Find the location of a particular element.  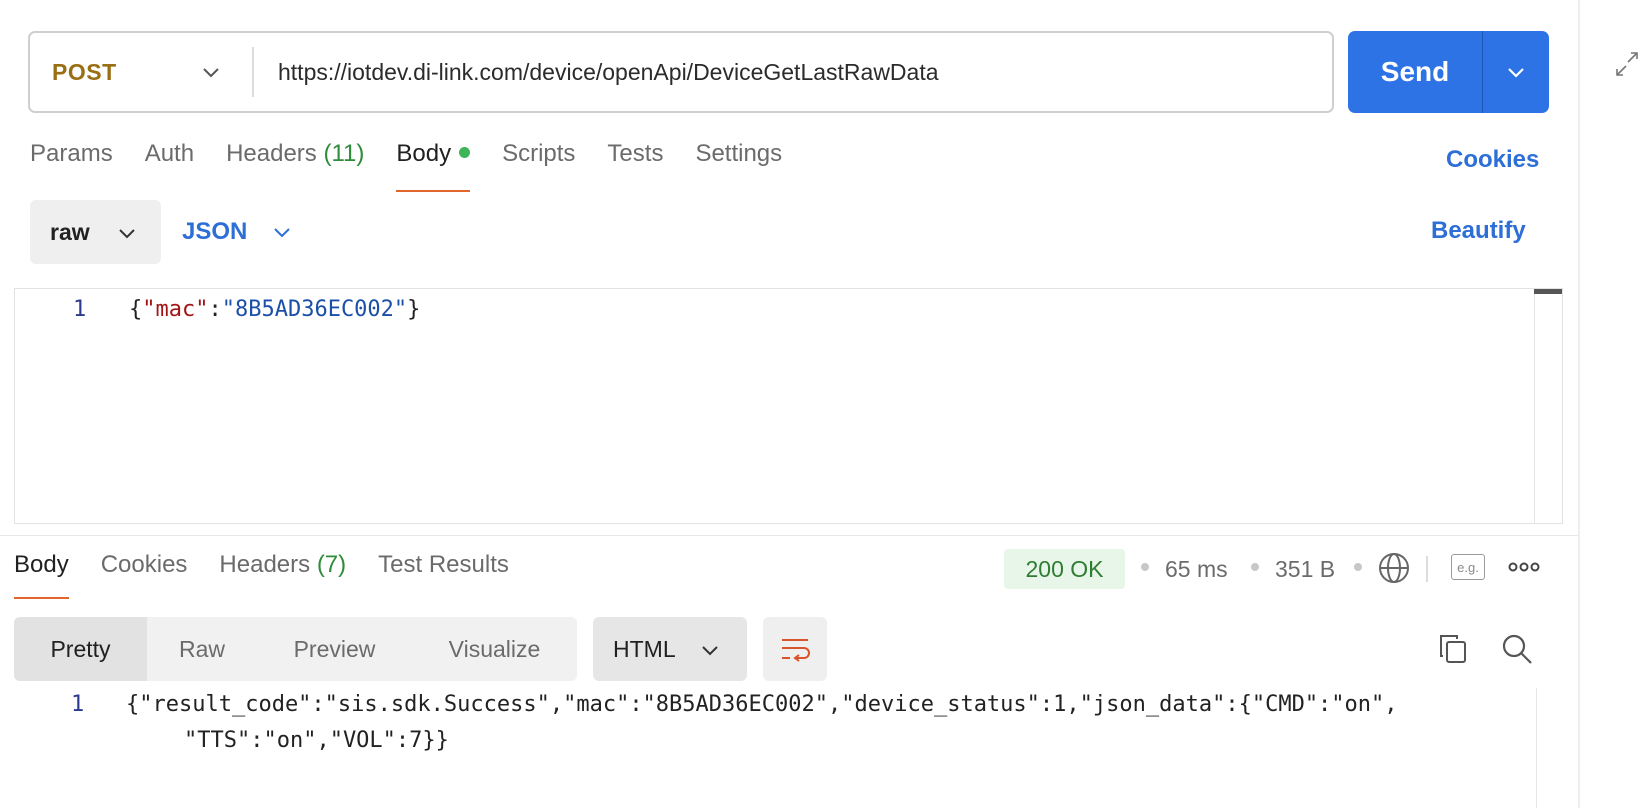

response-tabs: Body Cookies Headers (7) Test Results is located at coordinates (277, 575).